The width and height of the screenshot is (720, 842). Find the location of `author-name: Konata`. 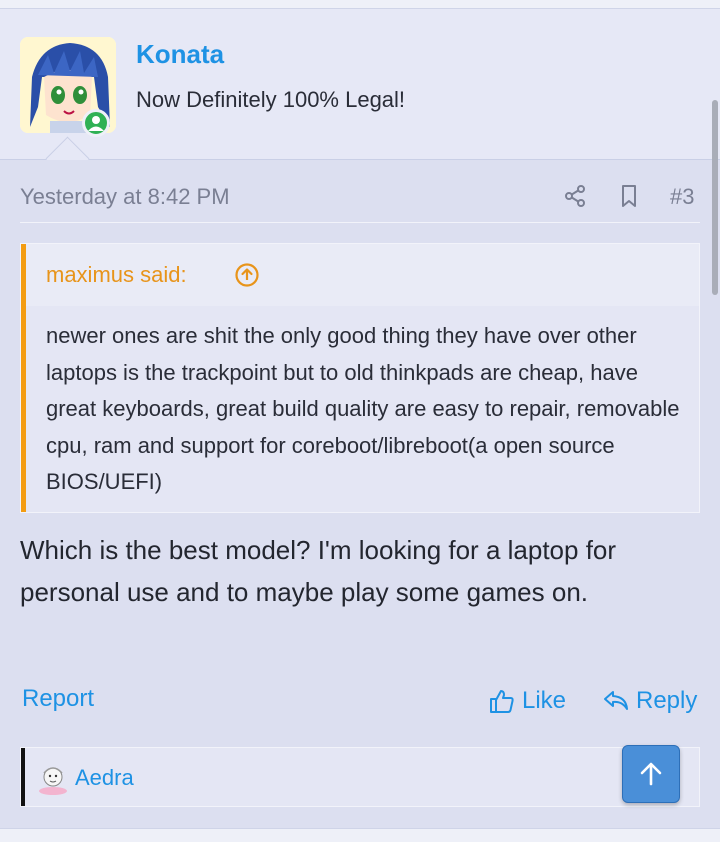

author-name: Konata is located at coordinates (180, 54).